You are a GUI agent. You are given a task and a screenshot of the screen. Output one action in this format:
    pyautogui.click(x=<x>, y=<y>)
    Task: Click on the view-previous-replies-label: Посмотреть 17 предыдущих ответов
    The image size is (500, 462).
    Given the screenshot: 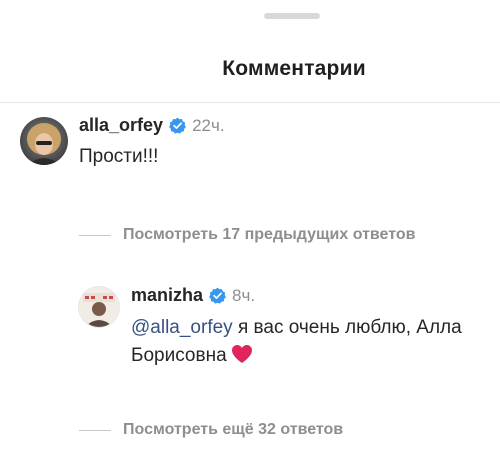 What is the action you would take?
    pyautogui.click(x=269, y=234)
    